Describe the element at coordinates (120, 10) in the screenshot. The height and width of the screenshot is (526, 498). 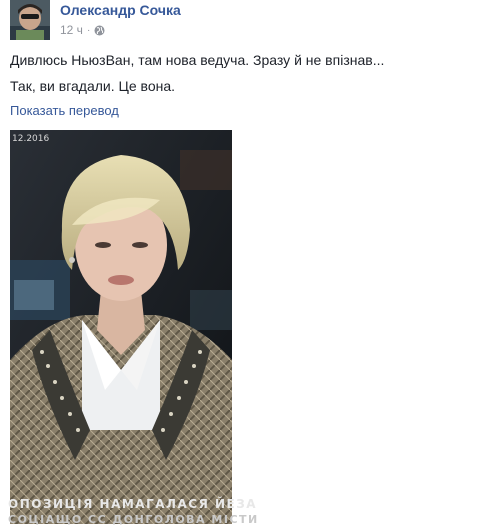
I see `author-name: Олександр Сочка` at that location.